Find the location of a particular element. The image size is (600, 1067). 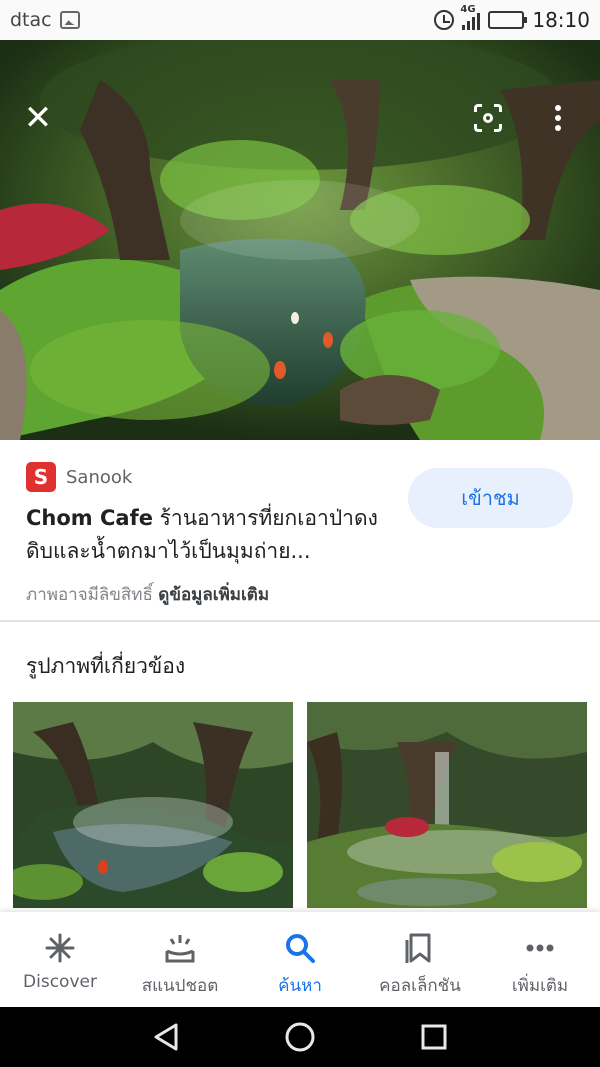

home-icon is located at coordinates (300, 1037).